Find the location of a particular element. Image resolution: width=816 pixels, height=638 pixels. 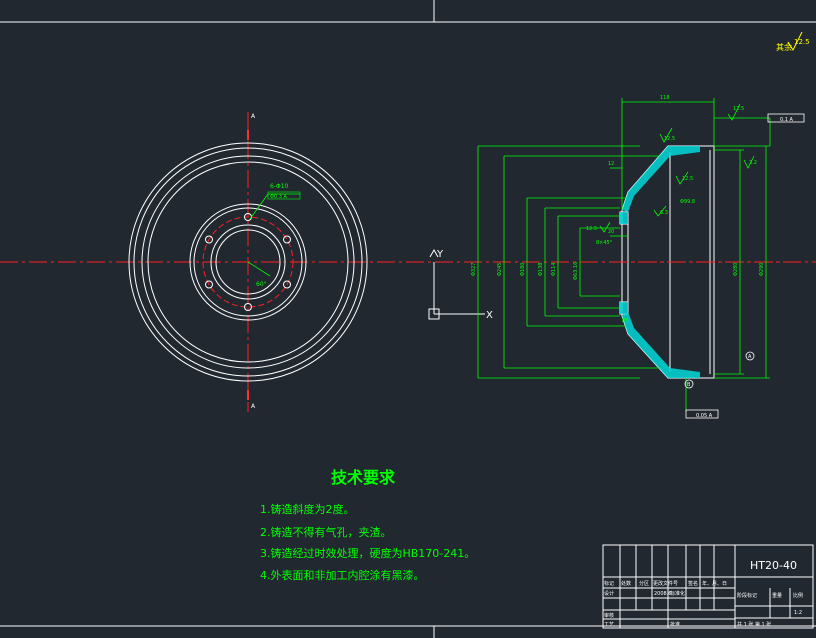

tb-scale-value: 1:2 is located at coordinates (798, 613).